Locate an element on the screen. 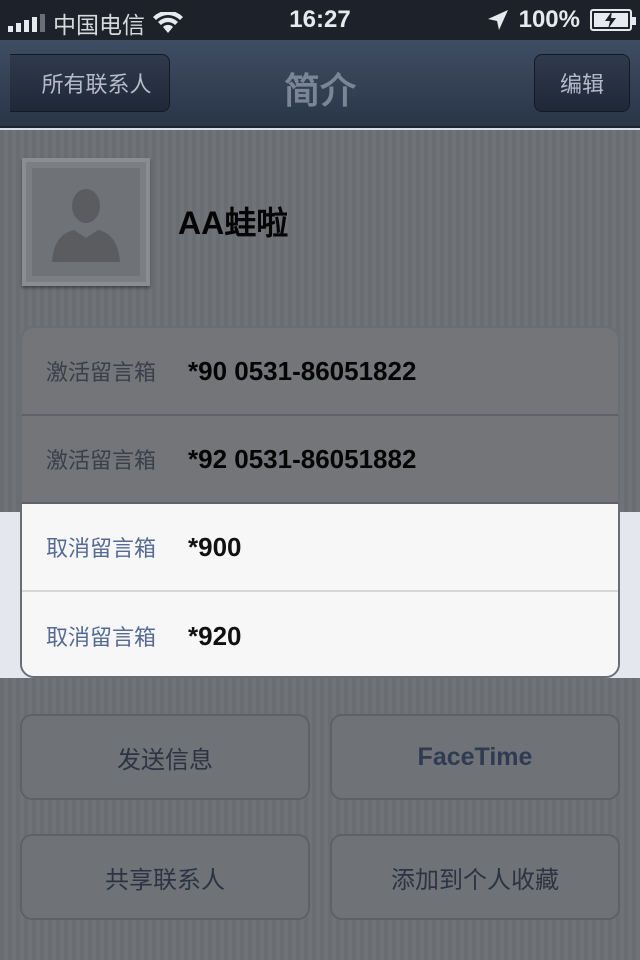 This screenshot has width=640, height=960. facetime-label: FaceTime is located at coordinates (475, 756).